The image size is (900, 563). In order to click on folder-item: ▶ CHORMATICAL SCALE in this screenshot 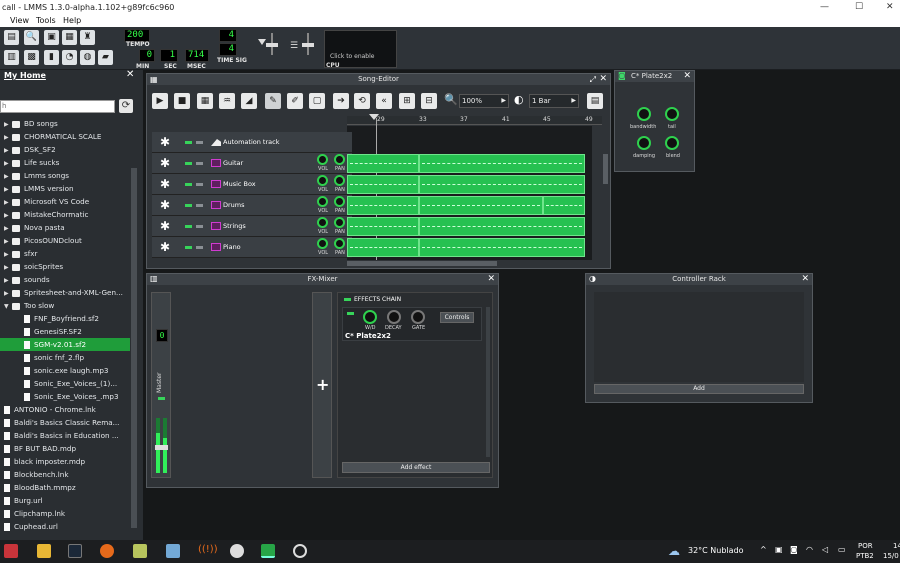, I will do `click(65, 136)`.